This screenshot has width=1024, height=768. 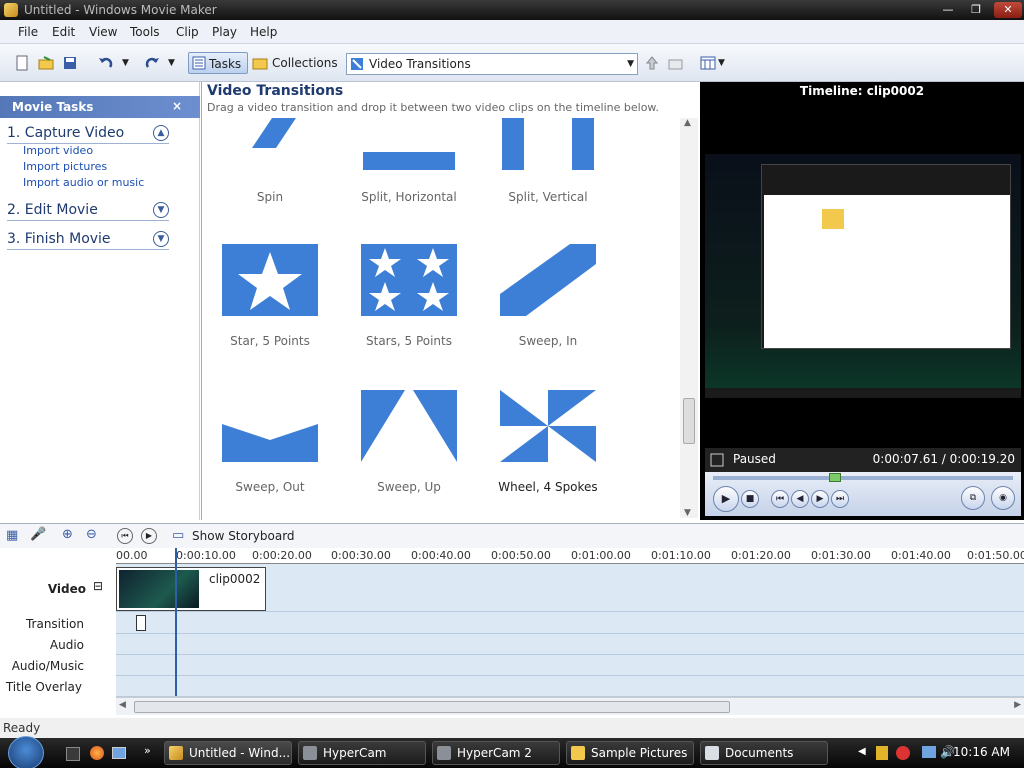 I want to click on timeline-scroll-thumb, so click(x=432, y=707).